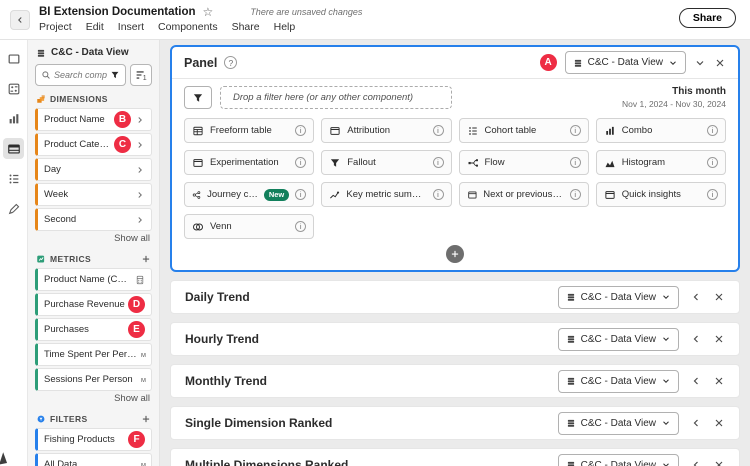 The image size is (750, 466). What do you see at coordinates (523, 195) in the screenshot?
I see `tile-next-previous-item: Next or previous item` at bounding box center [523, 195].